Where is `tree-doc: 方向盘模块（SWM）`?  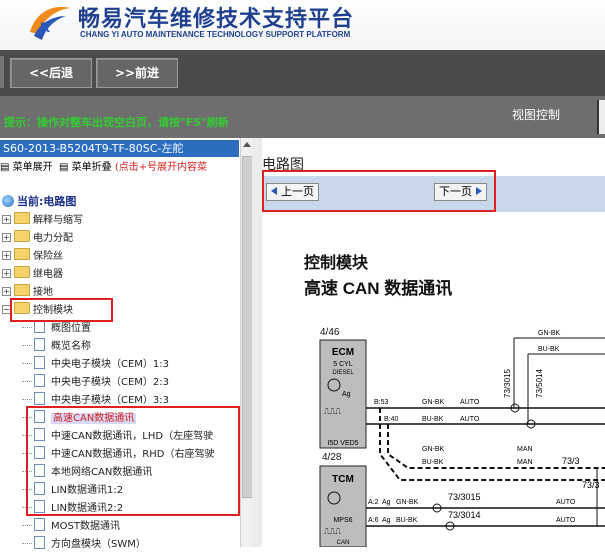
tree-doc: 方向盘模块（SWM） is located at coordinates (84, 545).